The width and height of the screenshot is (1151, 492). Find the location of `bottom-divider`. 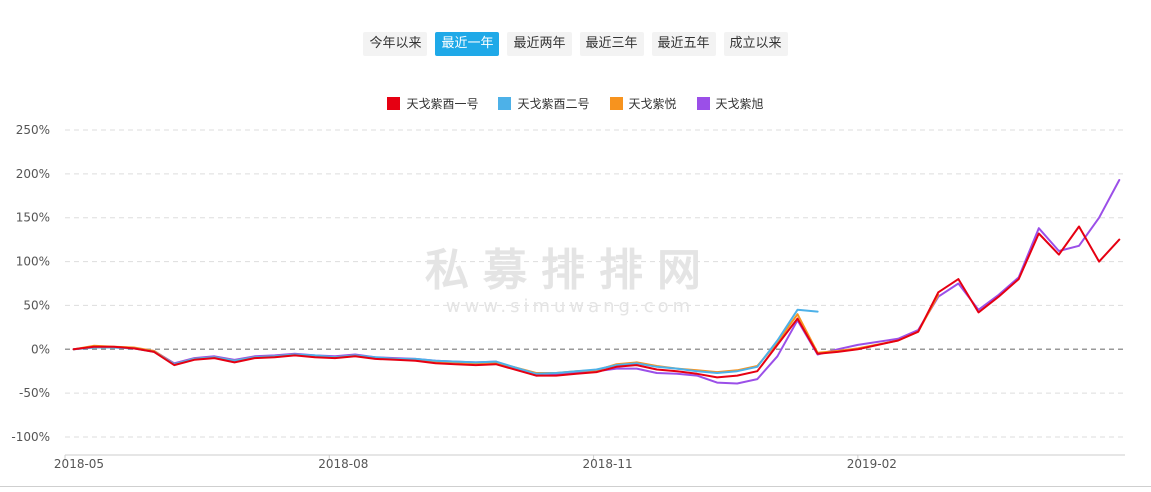

bottom-divider is located at coordinates (575, 486).